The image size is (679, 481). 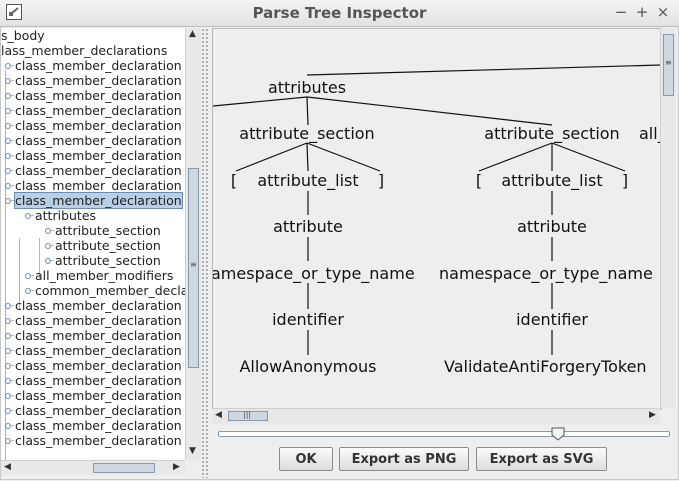 I want to click on close-icon: ×, so click(x=663, y=12).